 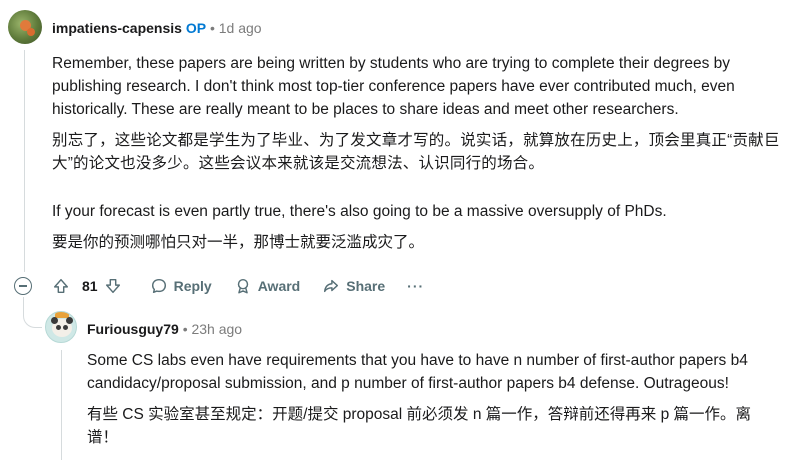 I want to click on comment-bubble-icon, so click(x=158, y=286).